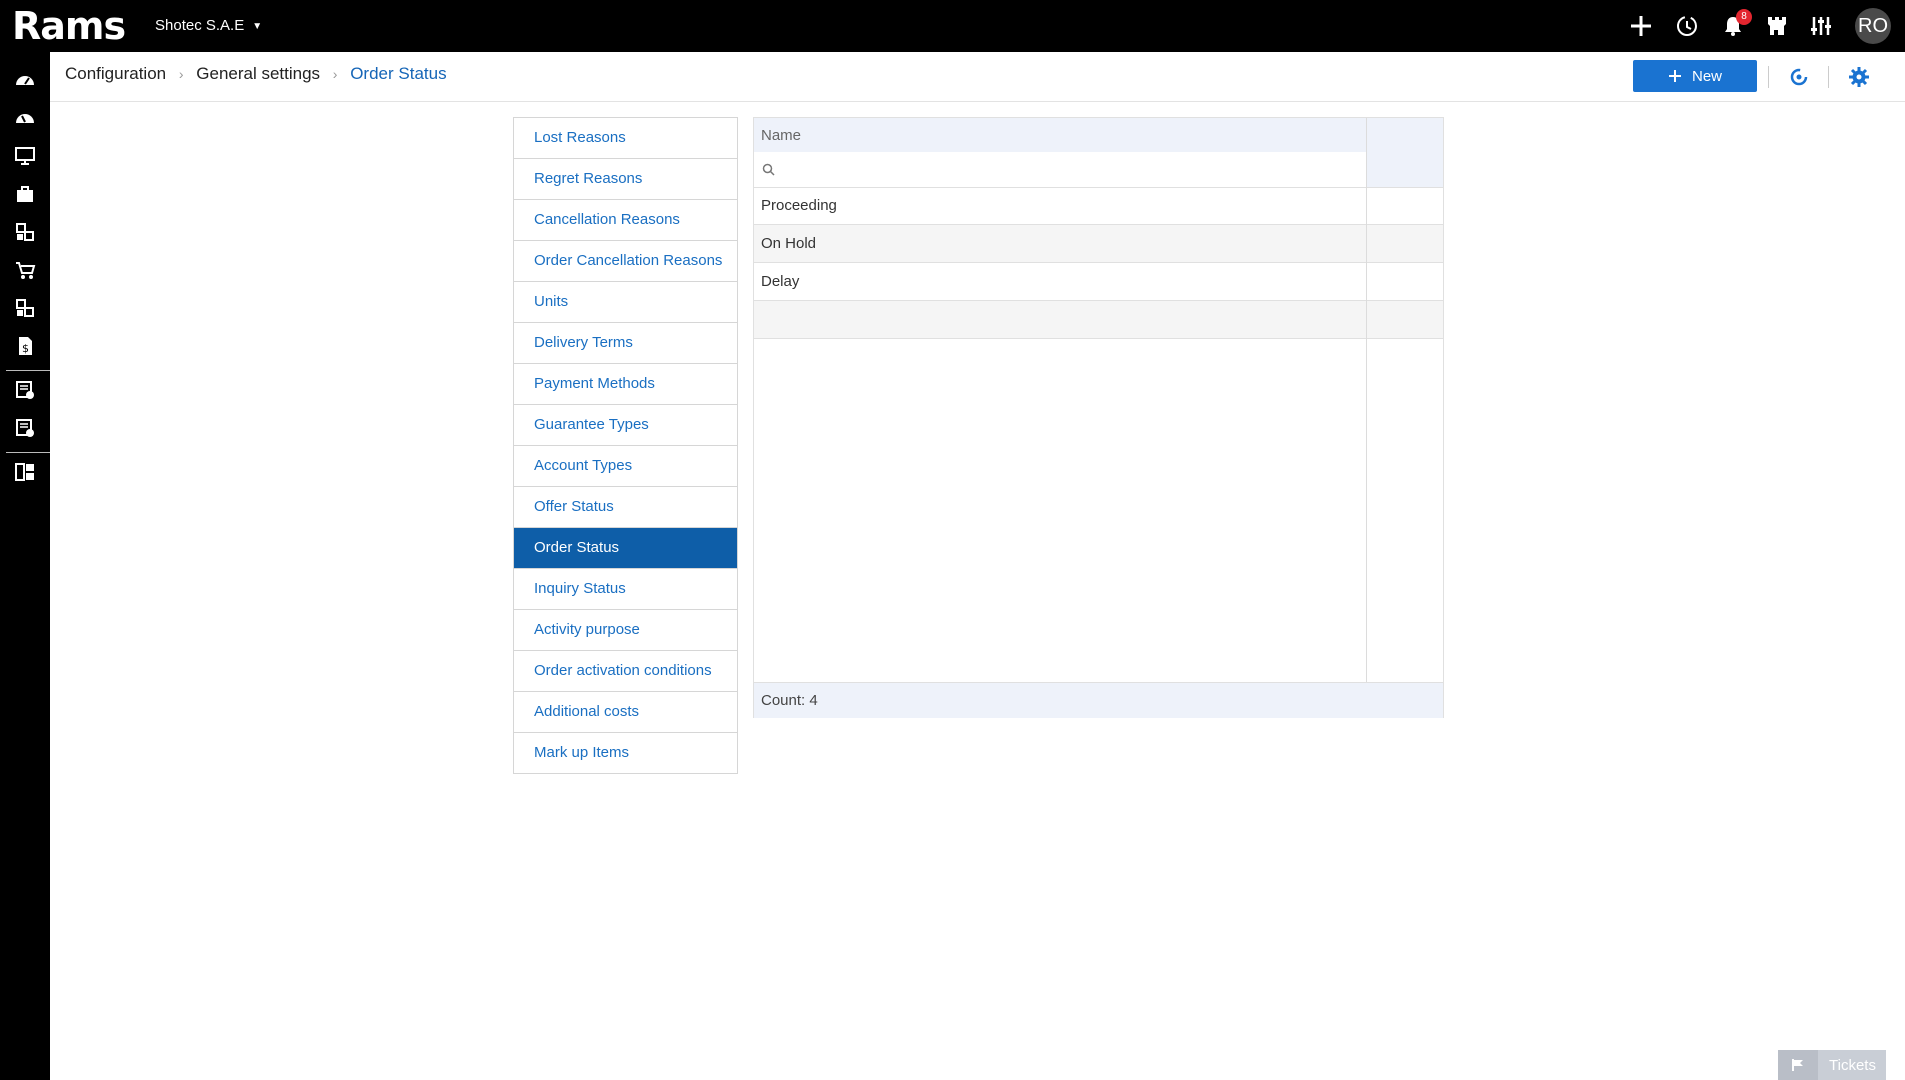  What do you see at coordinates (1405, 169) in the screenshot?
I see `filter-cell-empty` at bounding box center [1405, 169].